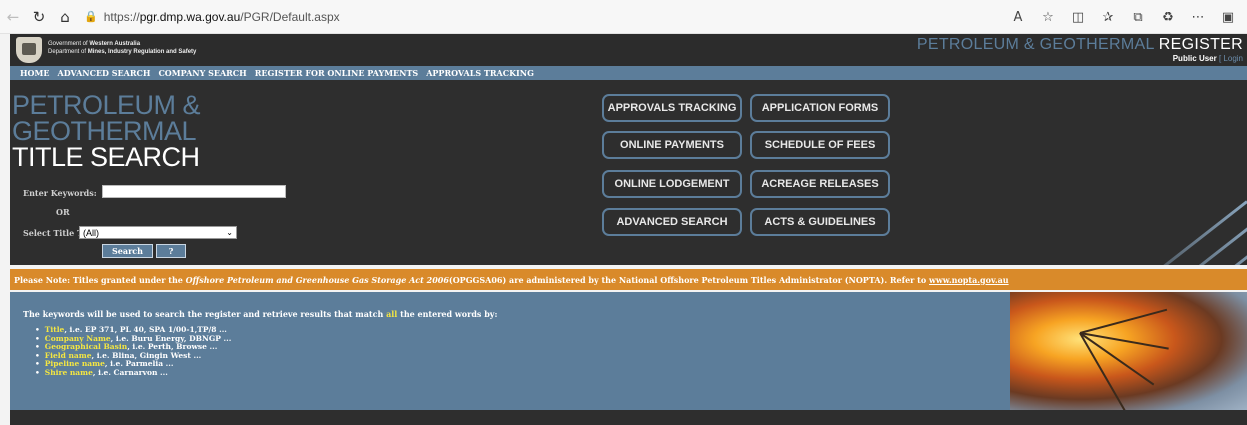  Describe the element at coordinates (13, 17) in the screenshot. I see `back-icon: ←` at that location.